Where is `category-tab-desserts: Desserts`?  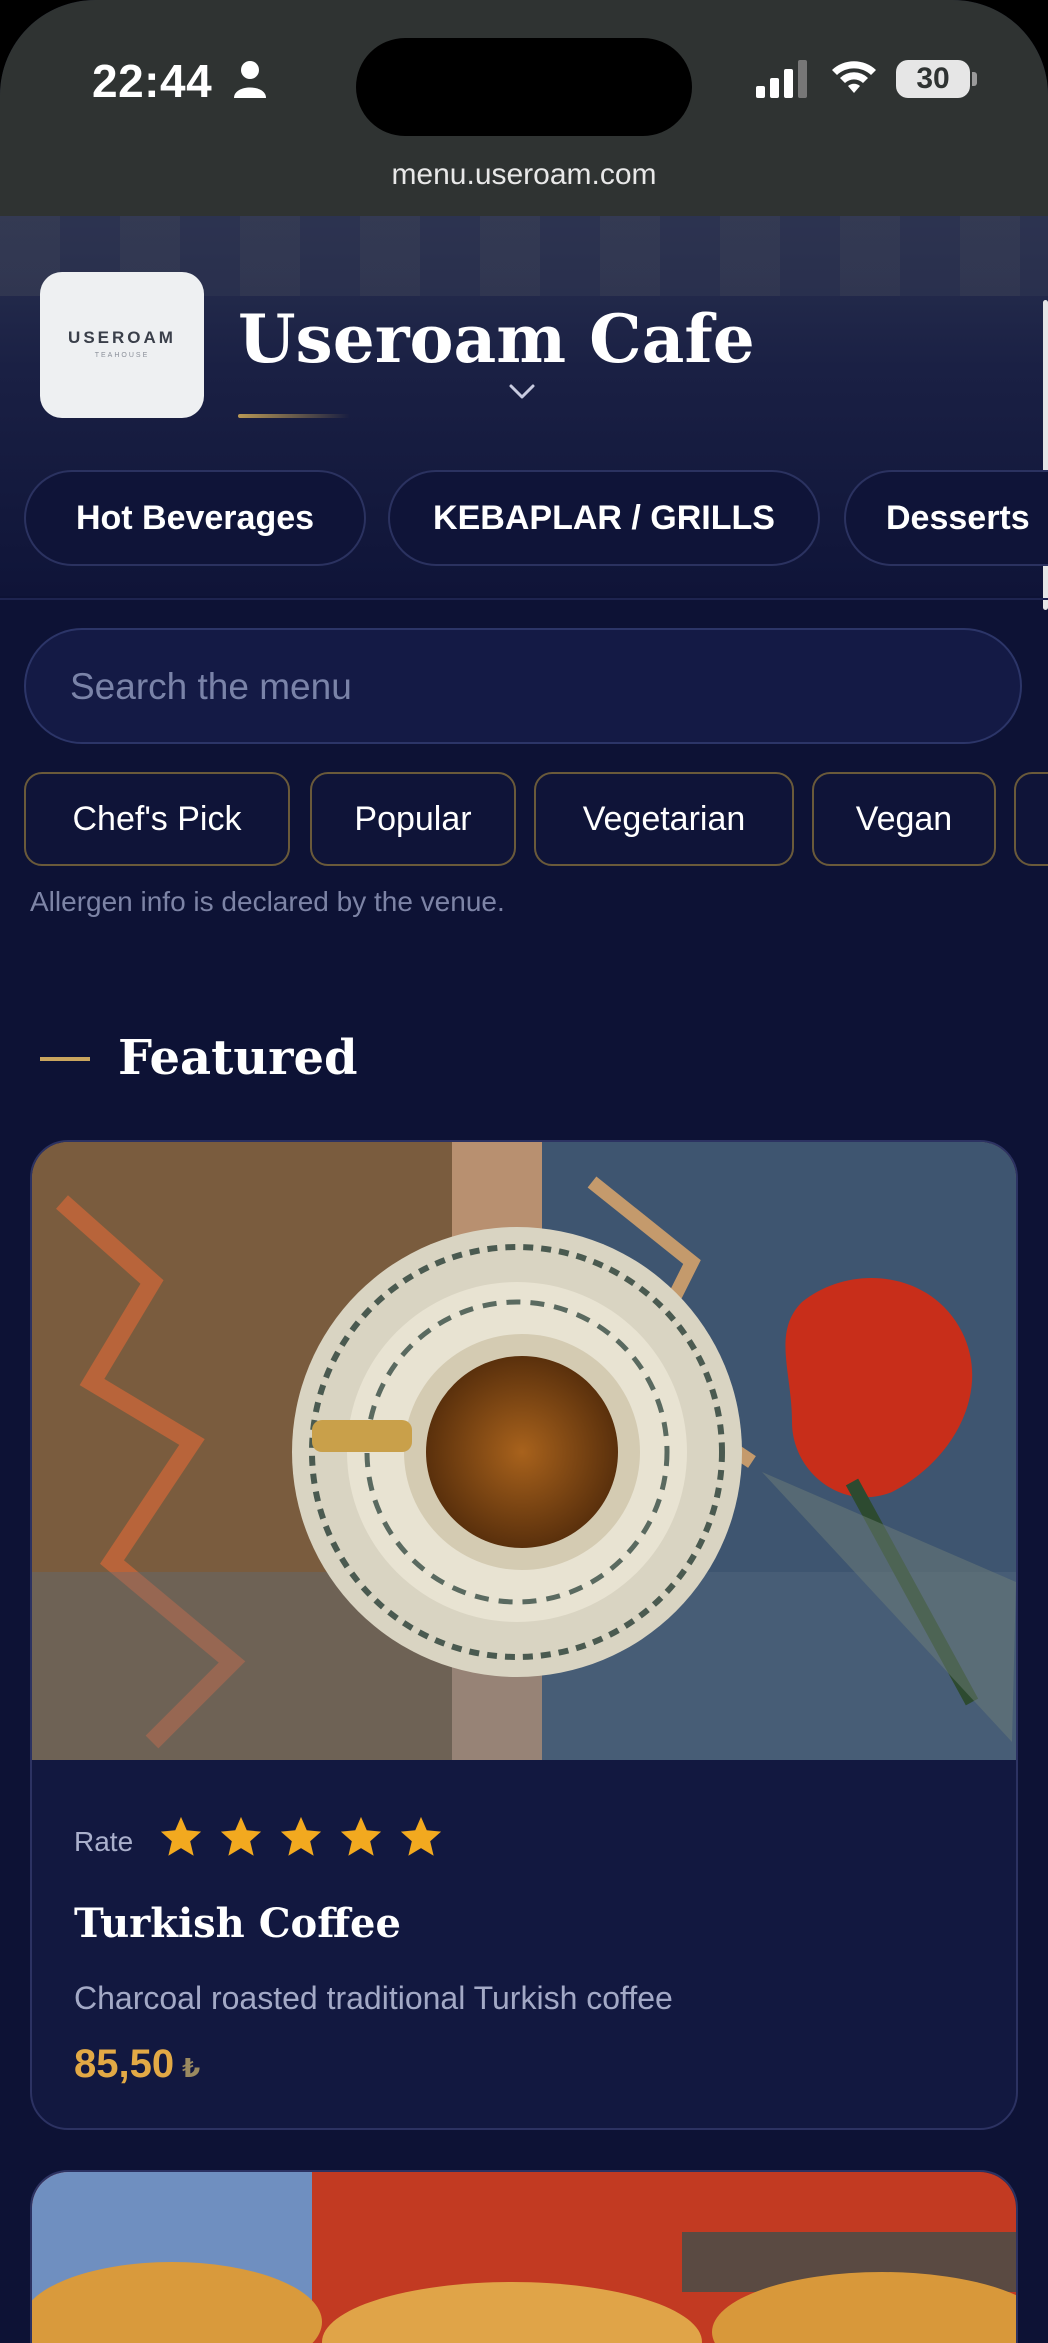
category-tab-desserts: Desserts is located at coordinates (946, 518).